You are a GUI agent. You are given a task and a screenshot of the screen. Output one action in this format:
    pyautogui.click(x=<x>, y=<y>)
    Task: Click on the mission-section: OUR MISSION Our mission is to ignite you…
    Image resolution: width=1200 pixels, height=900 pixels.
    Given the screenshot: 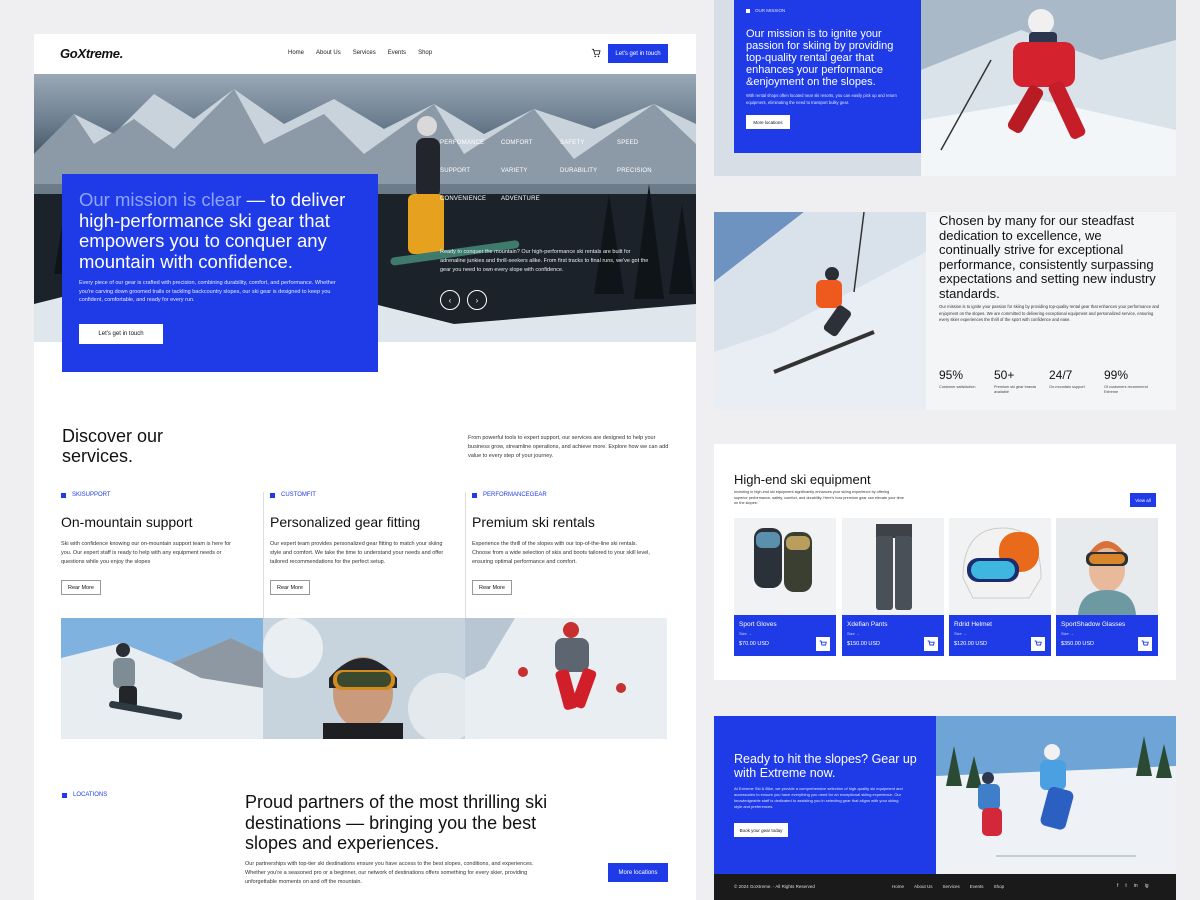 What is the action you would take?
    pyautogui.click(x=945, y=88)
    